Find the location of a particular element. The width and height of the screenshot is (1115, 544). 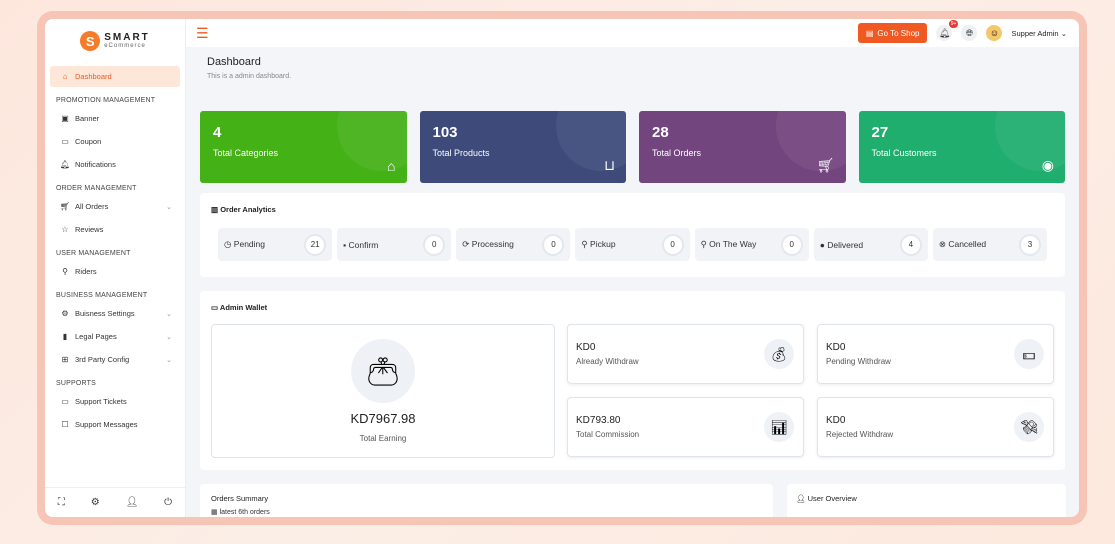

status-label: Confirm is located at coordinates (363, 244).